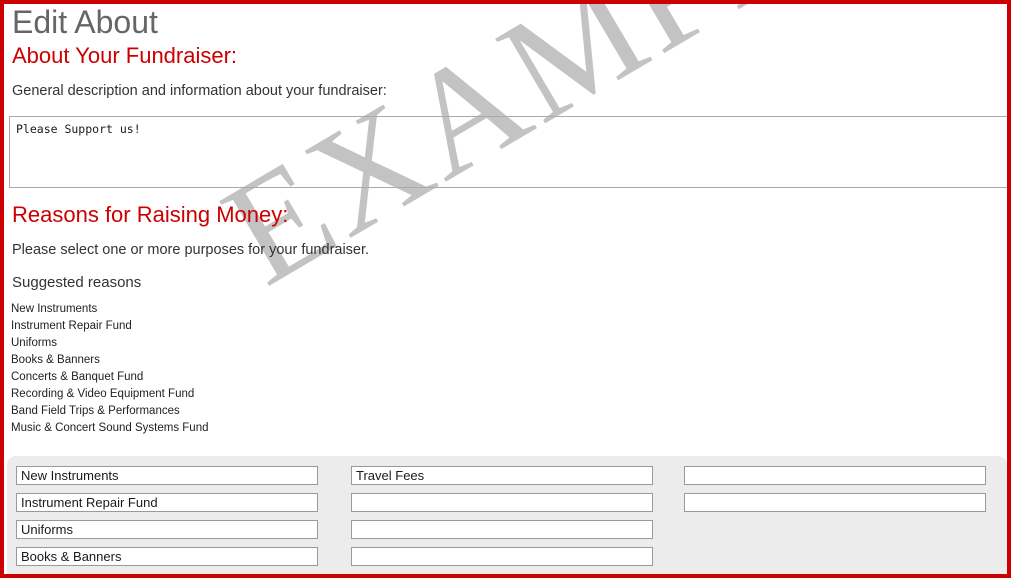  What do you see at coordinates (110, 309) in the screenshot?
I see `suggested-reason-item: New Instruments` at bounding box center [110, 309].